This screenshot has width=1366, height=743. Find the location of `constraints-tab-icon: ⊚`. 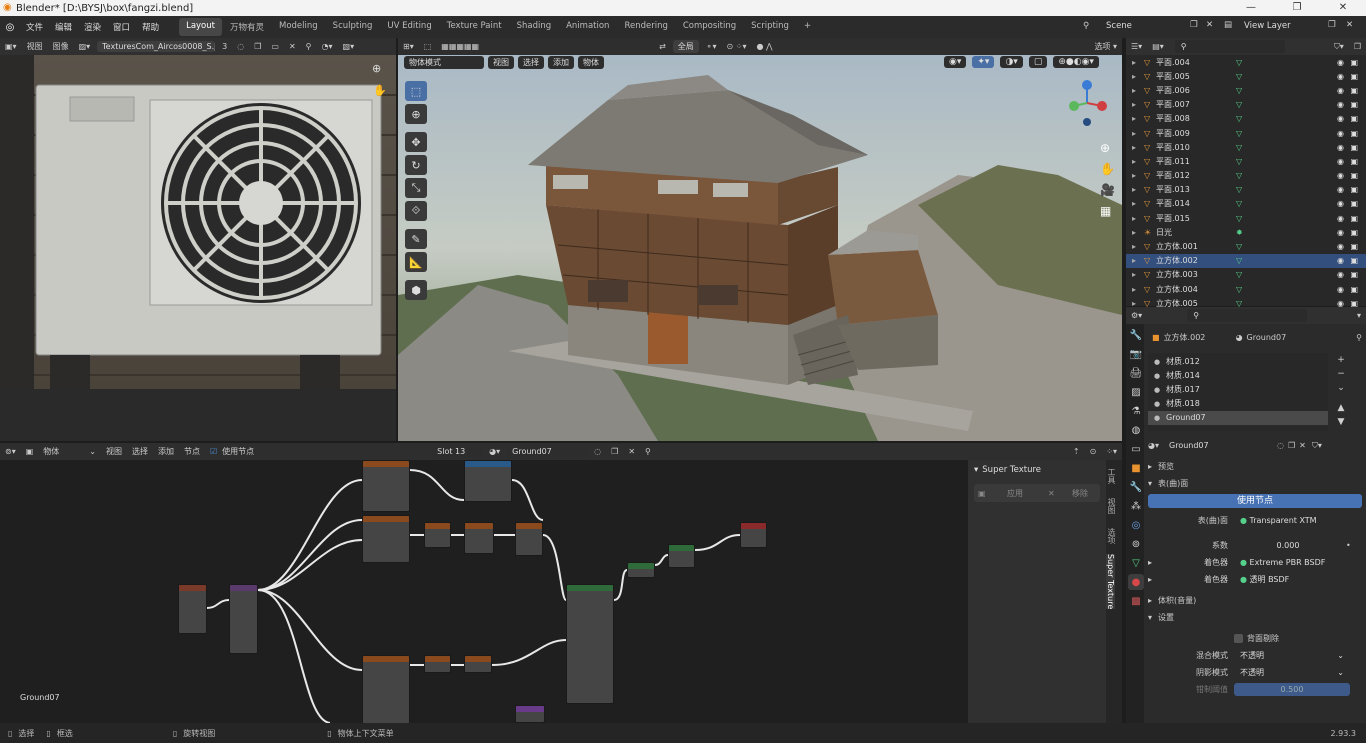

constraints-tab-icon: ⊚ is located at coordinates (1136, 544).